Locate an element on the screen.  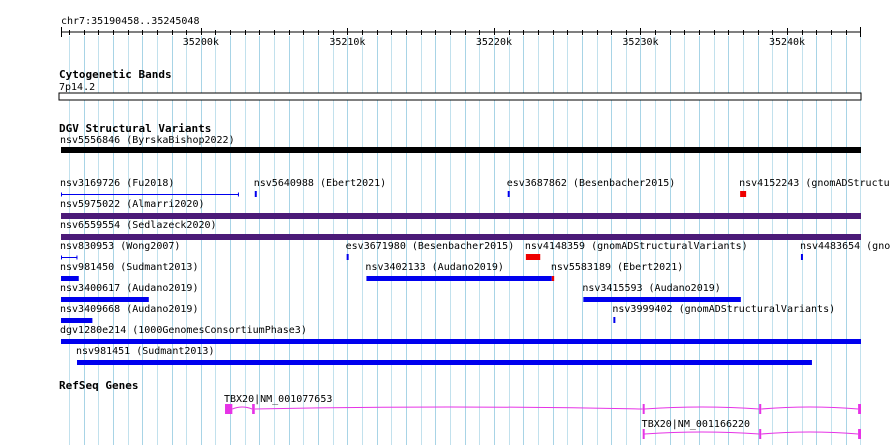
sv-label: nsv4148359 (gnomADStructuralVariants) is located at coordinates (636, 246).